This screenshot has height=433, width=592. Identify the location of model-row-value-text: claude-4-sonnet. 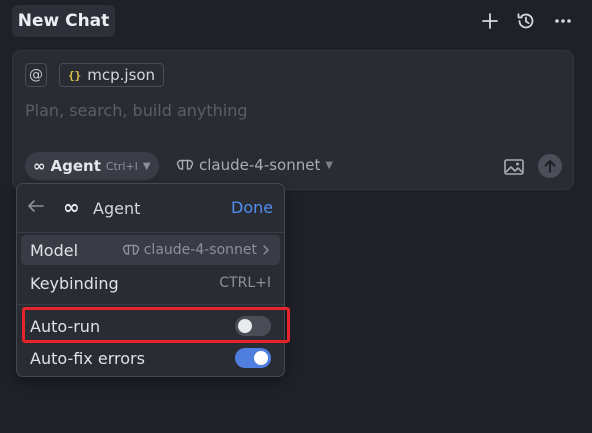
(200, 250).